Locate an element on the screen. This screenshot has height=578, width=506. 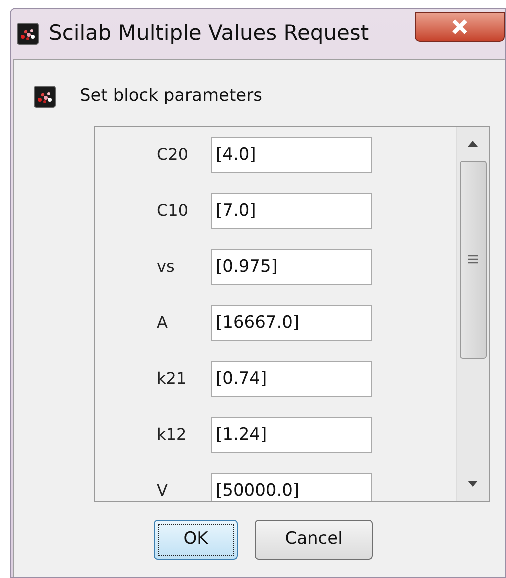
parameter-label: A is located at coordinates (163, 323).